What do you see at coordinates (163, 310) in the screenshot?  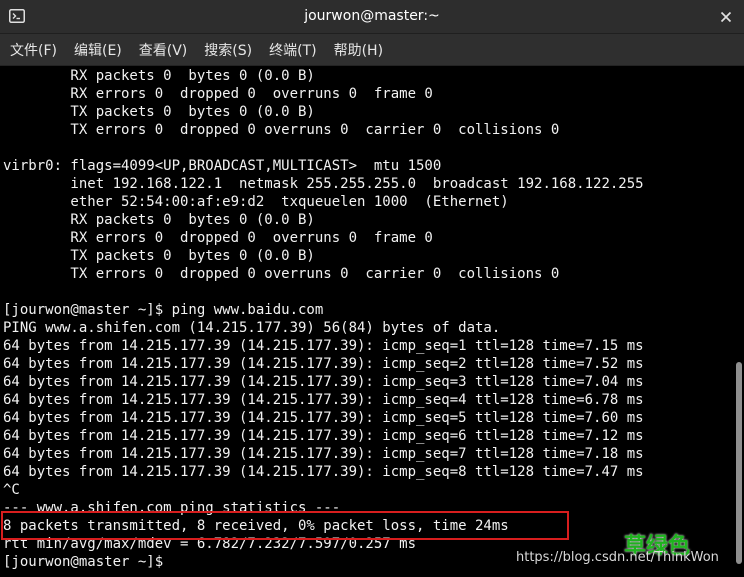 I see `terminal-line: [jourwon@master ~]$ ping www.baidu.com` at bounding box center [163, 310].